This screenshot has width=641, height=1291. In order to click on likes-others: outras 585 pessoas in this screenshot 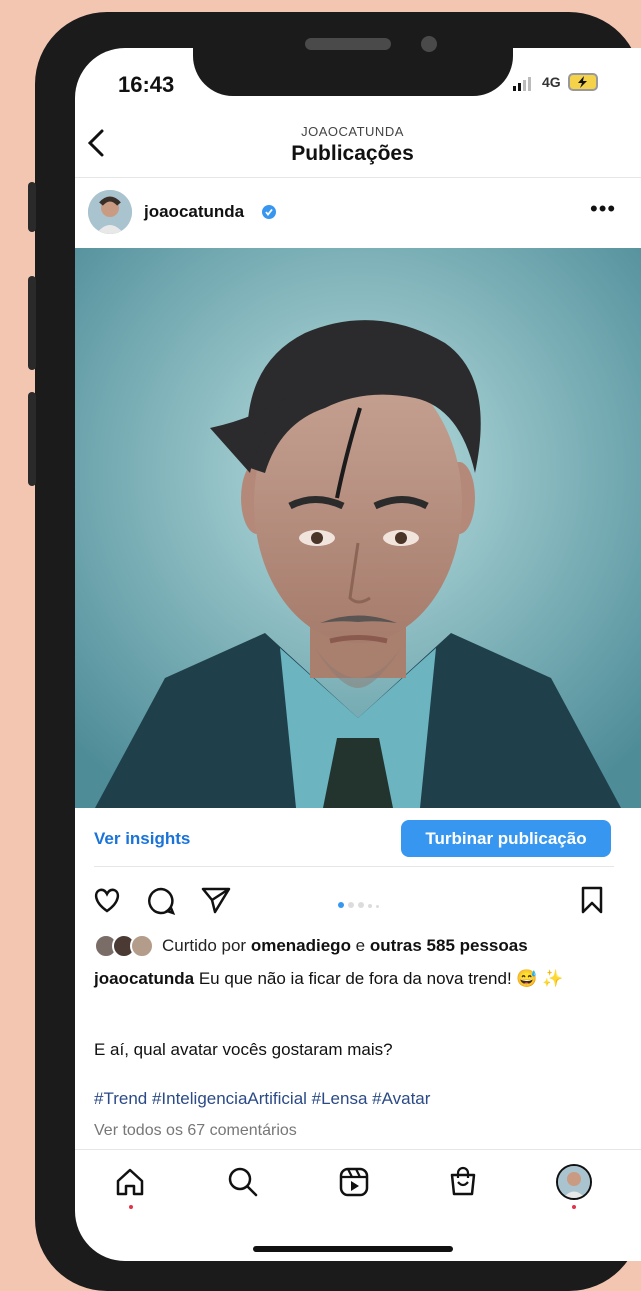, I will do `click(449, 945)`.